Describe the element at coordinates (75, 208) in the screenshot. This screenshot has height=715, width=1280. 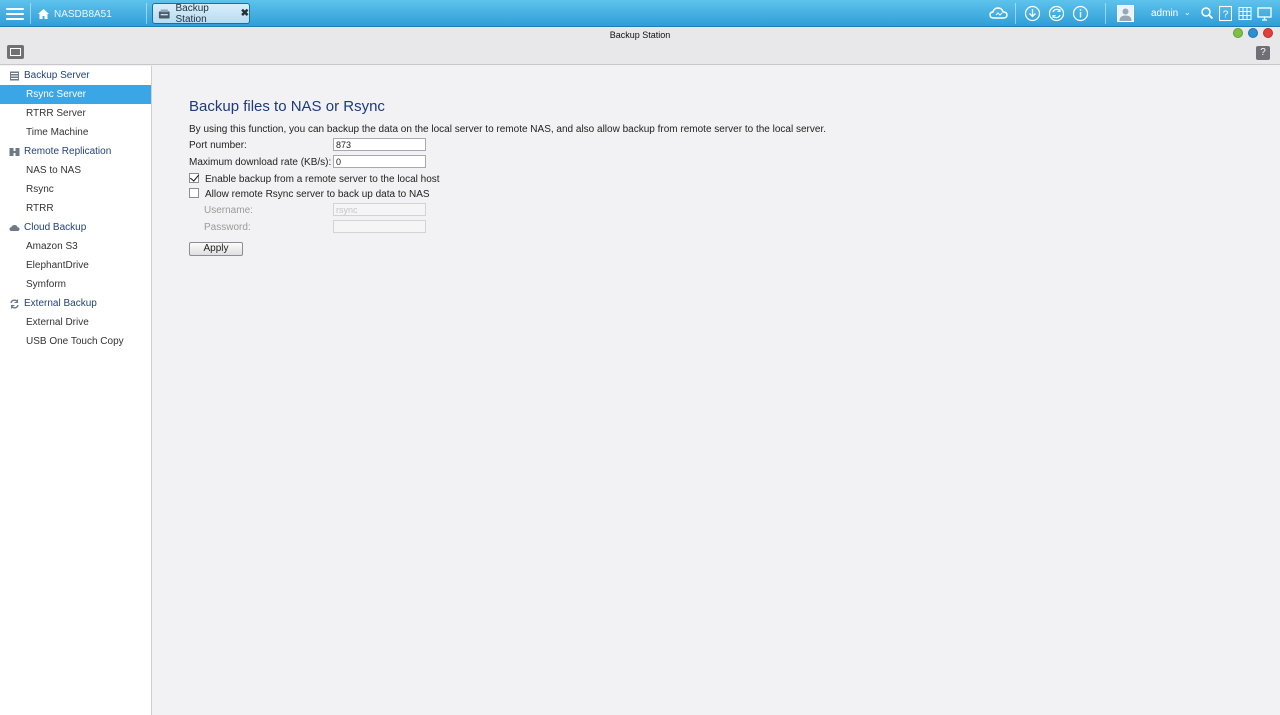
I see `sidebar-item-rtrr: RTRR` at that location.